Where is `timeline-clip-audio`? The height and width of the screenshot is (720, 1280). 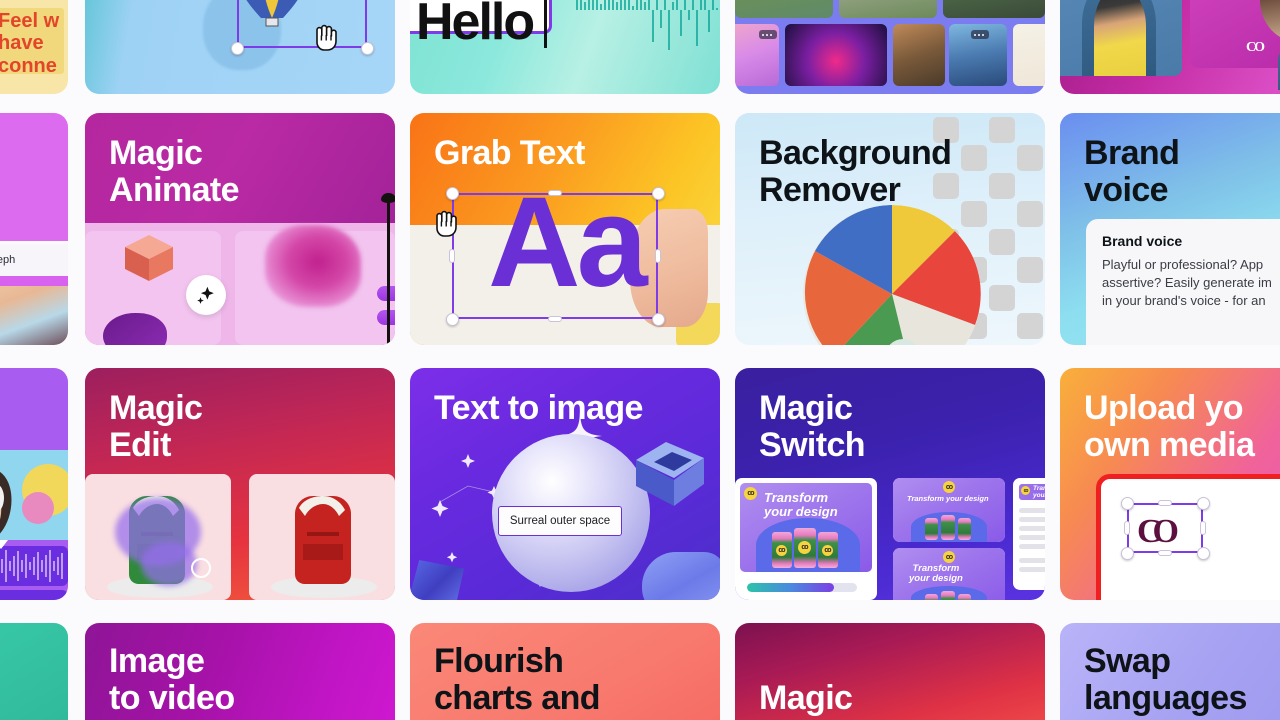
timeline-clip-audio is located at coordinates (34, 566).